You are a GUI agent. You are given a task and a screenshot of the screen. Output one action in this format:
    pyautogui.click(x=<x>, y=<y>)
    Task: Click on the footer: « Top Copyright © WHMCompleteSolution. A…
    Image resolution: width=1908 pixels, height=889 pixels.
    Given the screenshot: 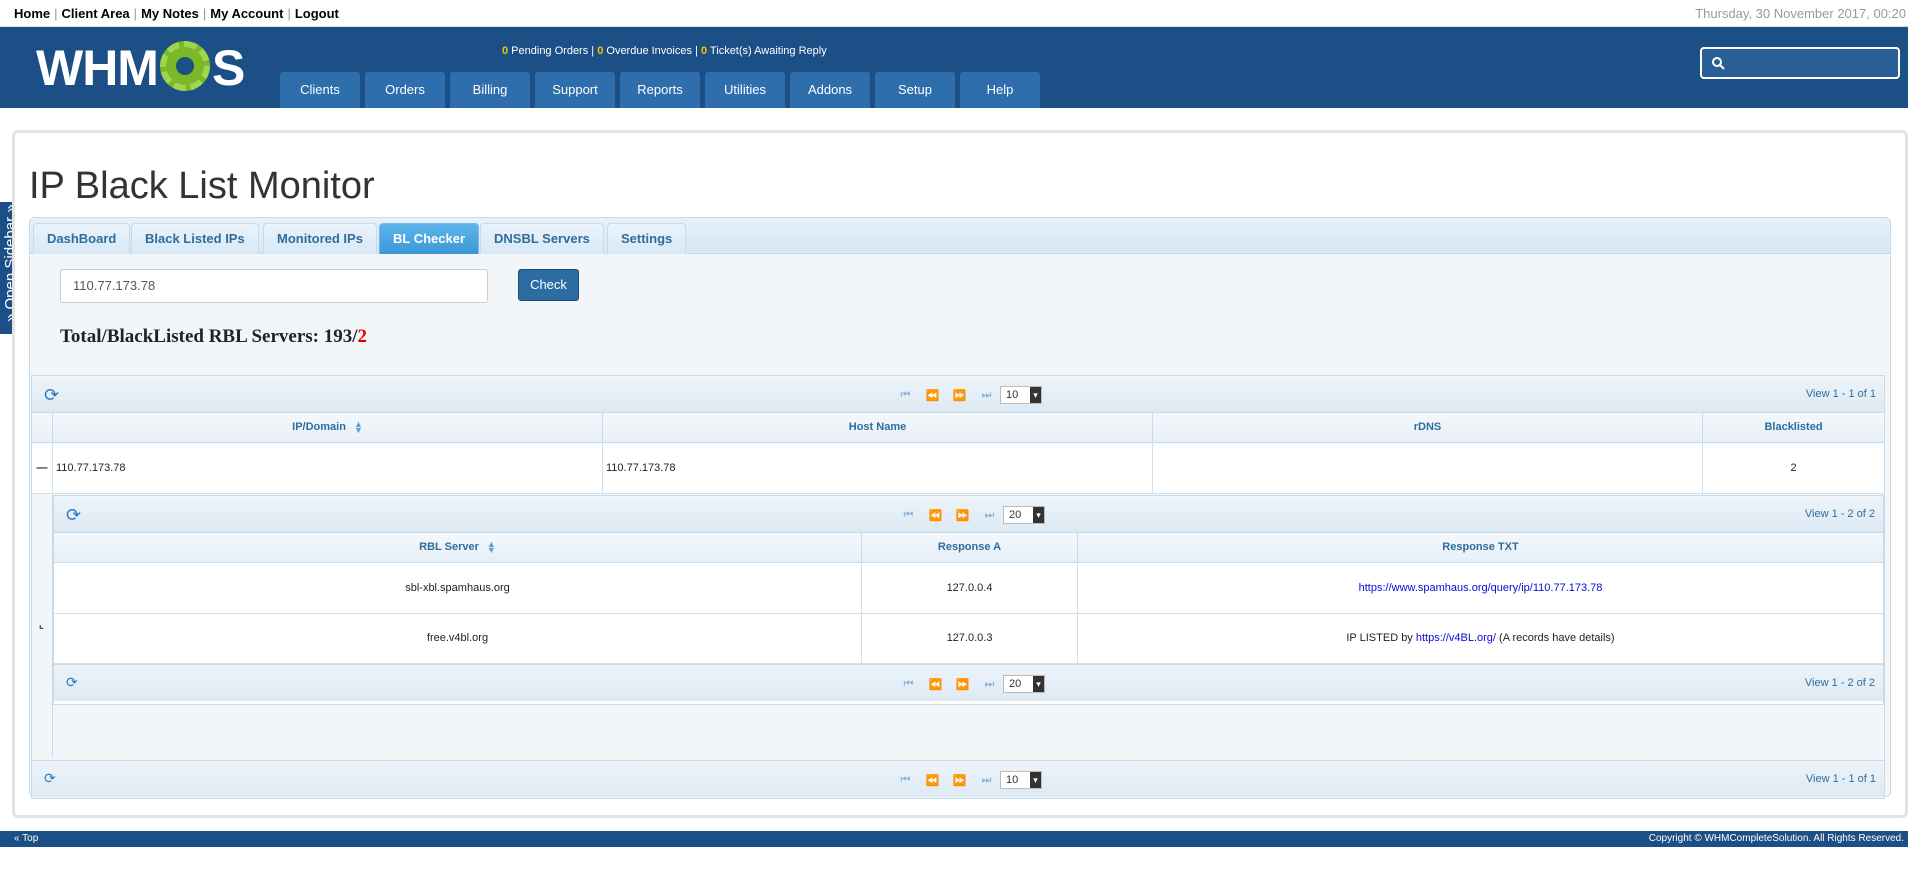 What is the action you would take?
    pyautogui.click(x=954, y=839)
    